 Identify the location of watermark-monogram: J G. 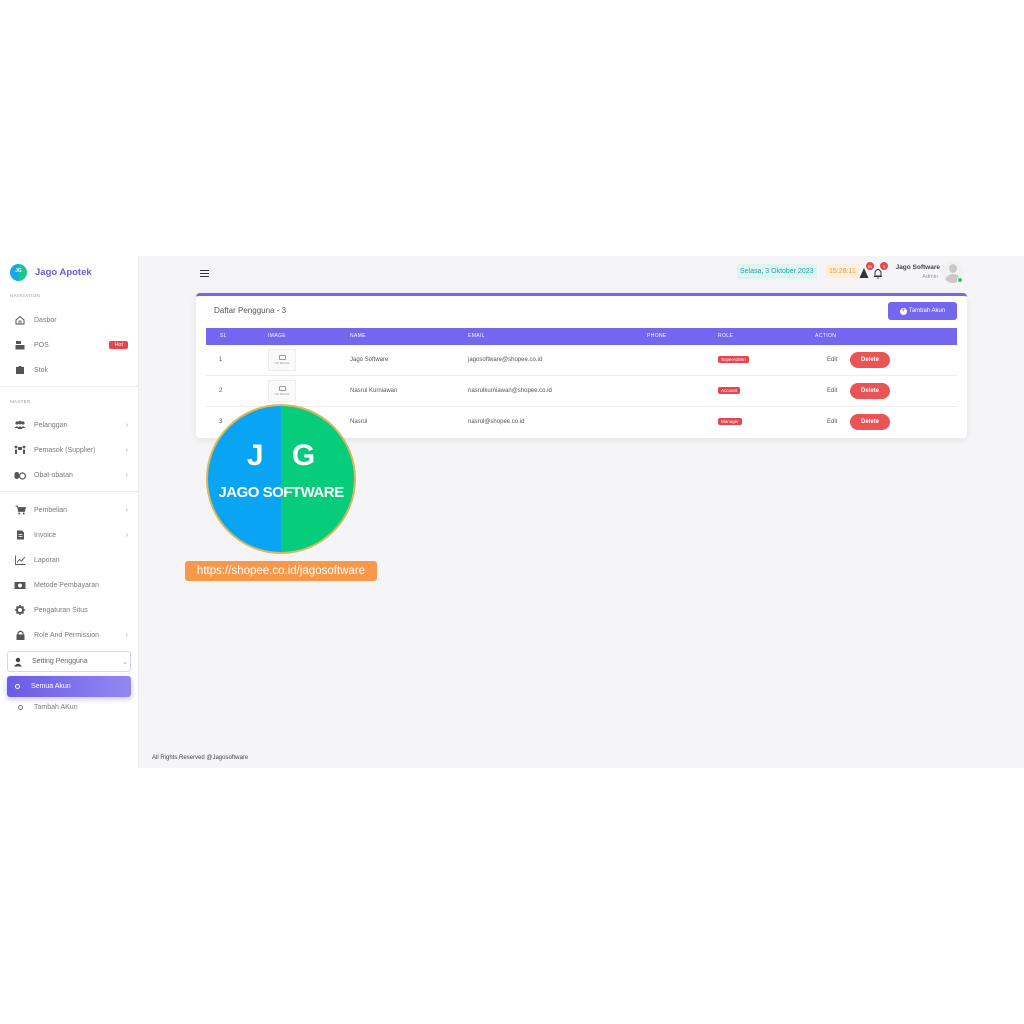
(286, 455).